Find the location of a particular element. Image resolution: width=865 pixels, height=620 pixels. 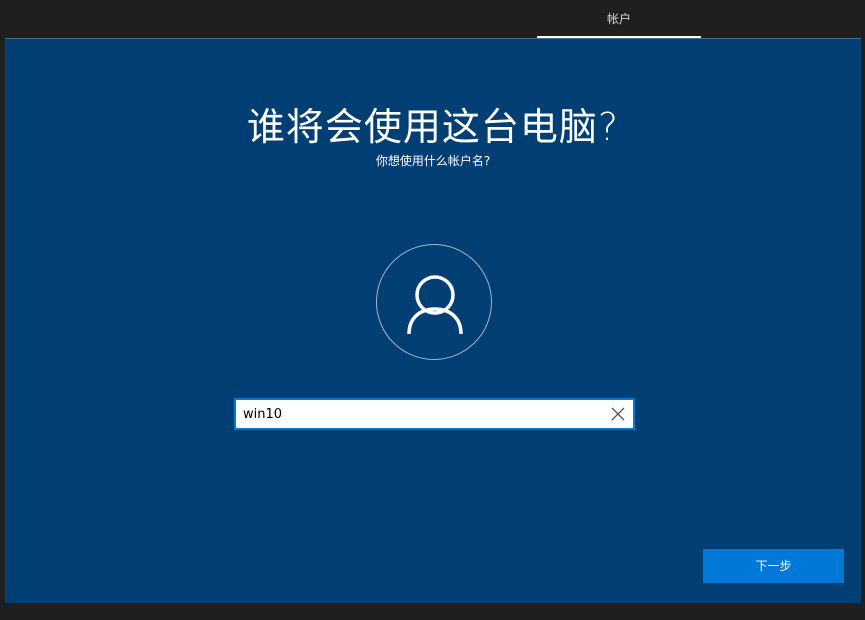

bottom-bar is located at coordinates (432, 611).